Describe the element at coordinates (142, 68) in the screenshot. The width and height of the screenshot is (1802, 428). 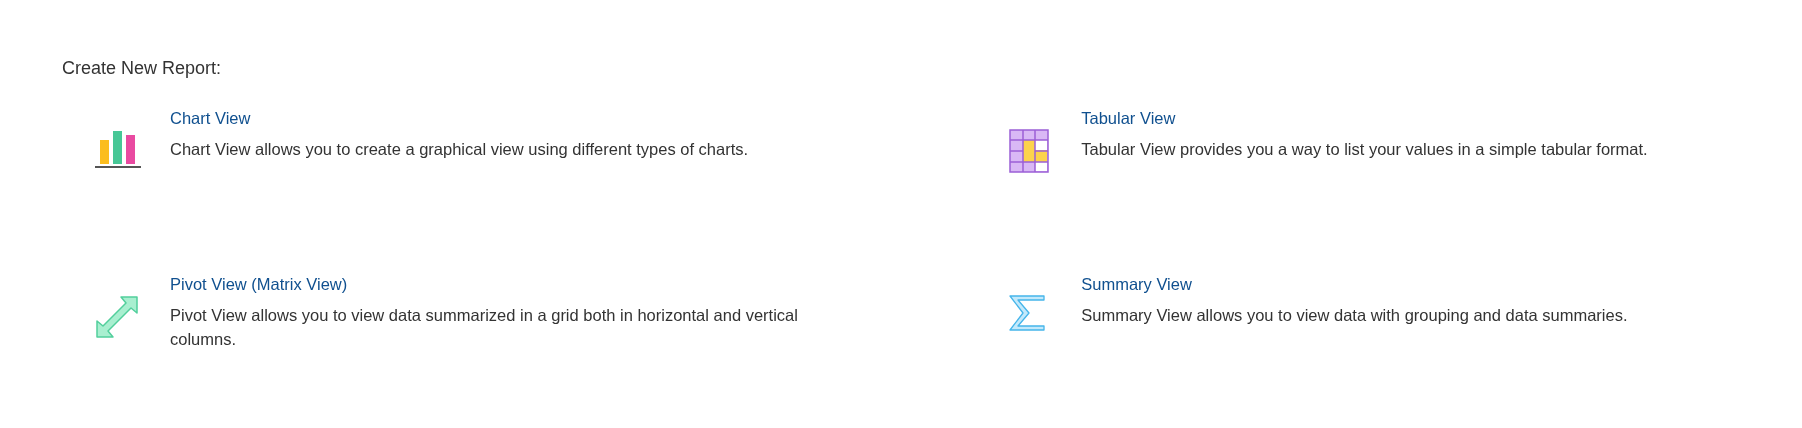
I see `section-heading: Create New Report:` at that location.